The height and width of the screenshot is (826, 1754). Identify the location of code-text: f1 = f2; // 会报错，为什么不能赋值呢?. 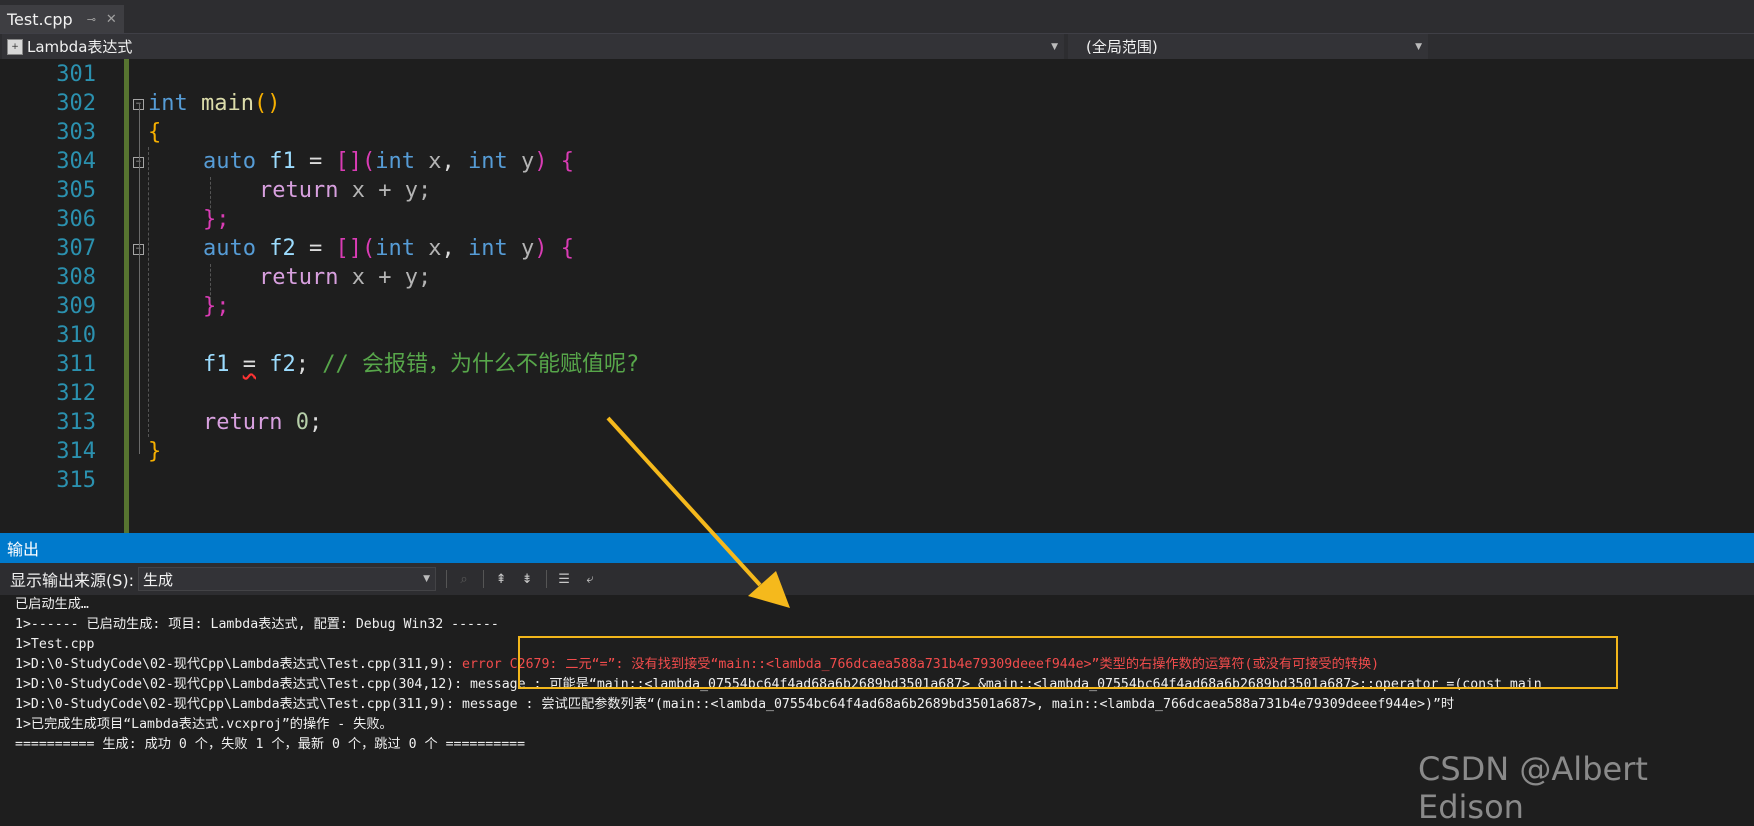
(421, 364).